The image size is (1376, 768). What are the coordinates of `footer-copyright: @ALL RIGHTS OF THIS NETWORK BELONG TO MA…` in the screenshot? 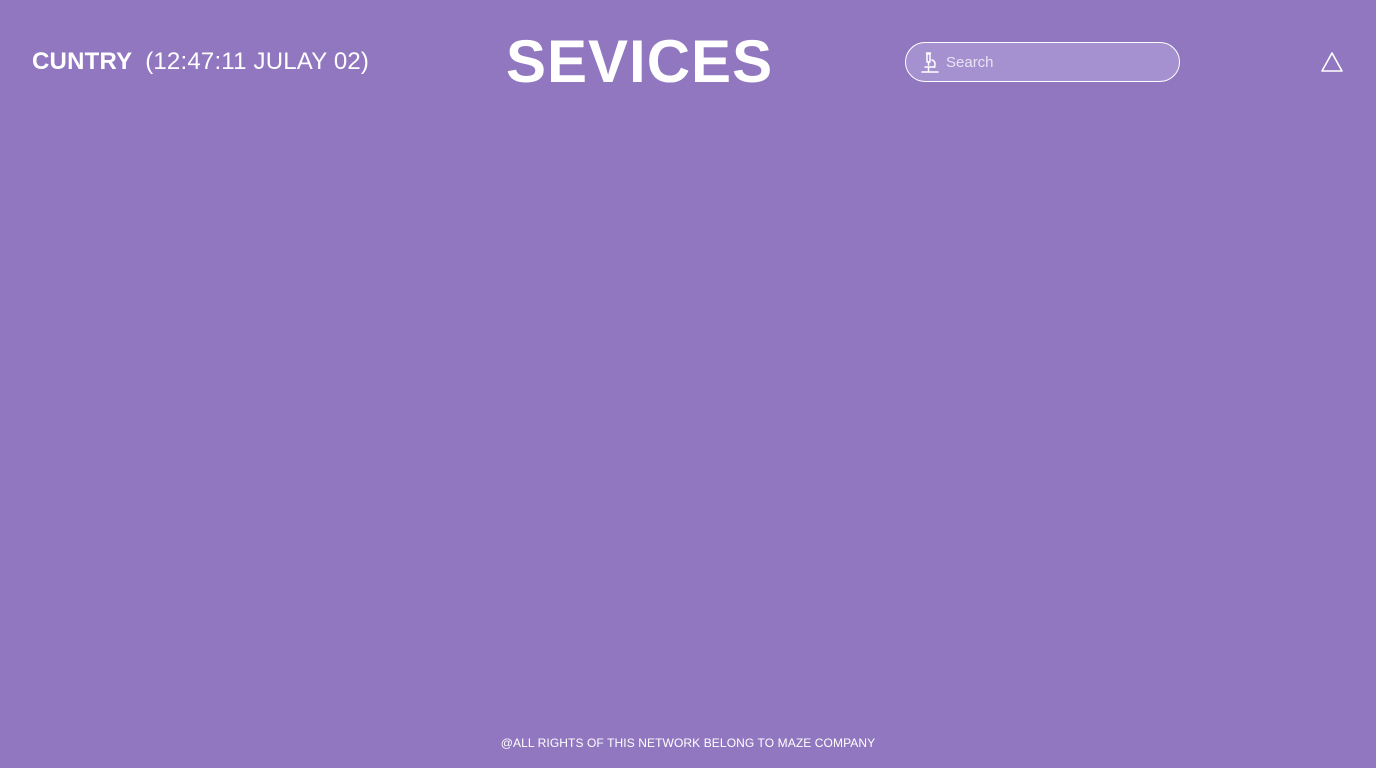 It's located at (688, 743).